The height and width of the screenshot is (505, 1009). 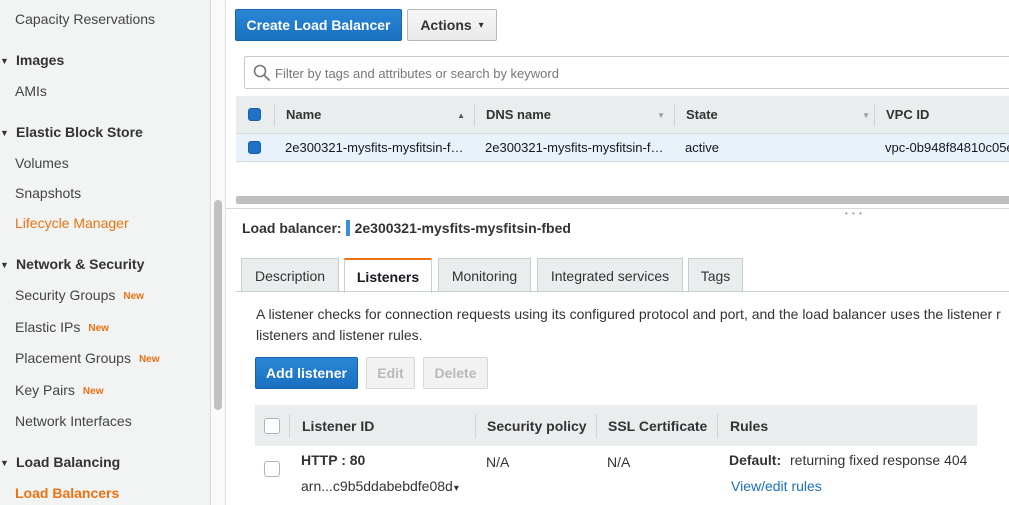 What do you see at coordinates (866, 115) in the screenshot?
I see `sort-icon: ▼` at bounding box center [866, 115].